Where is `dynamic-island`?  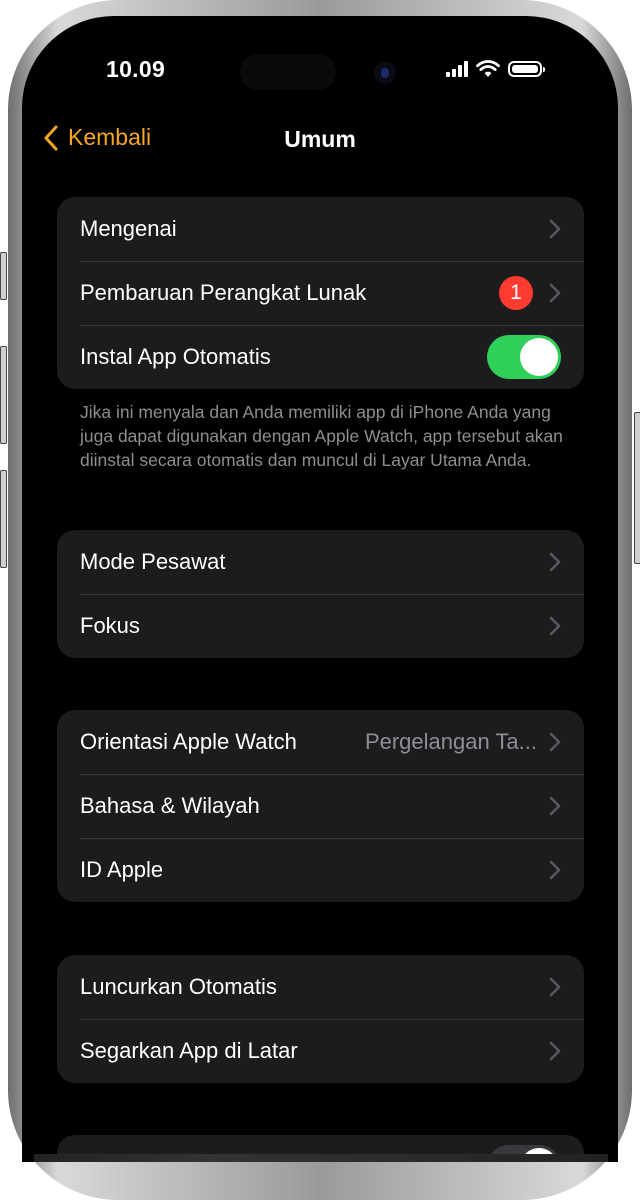
dynamic-island is located at coordinates (288, 72).